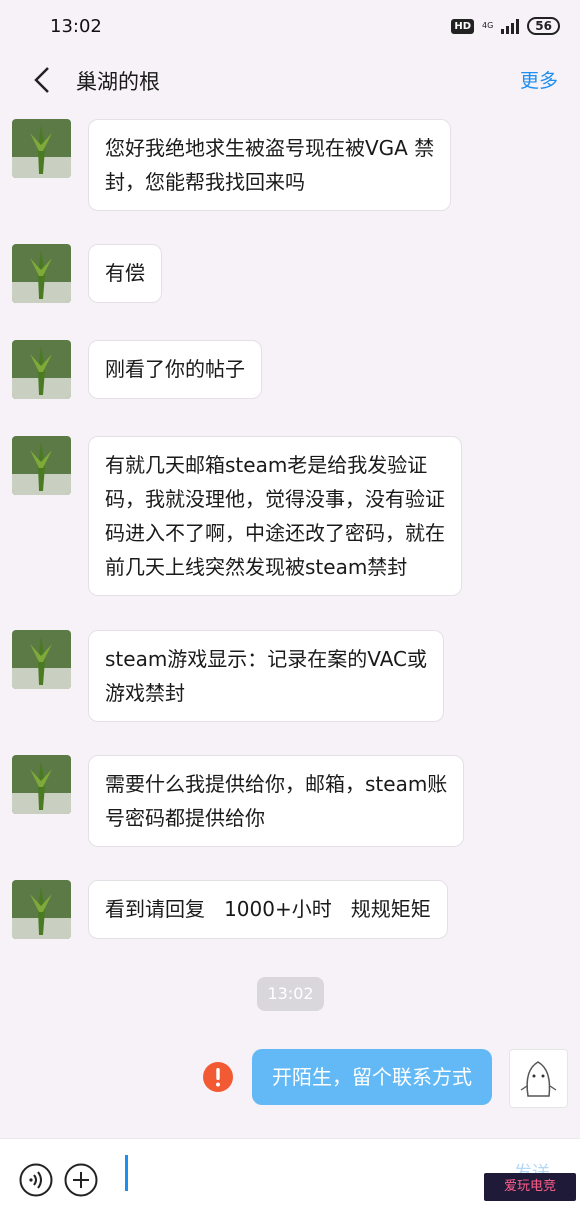 Image resolution: width=580 pixels, height=1205 pixels. I want to click on message-row: 看到请回复 1000+小时 规规矩矩, so click(230, 909).